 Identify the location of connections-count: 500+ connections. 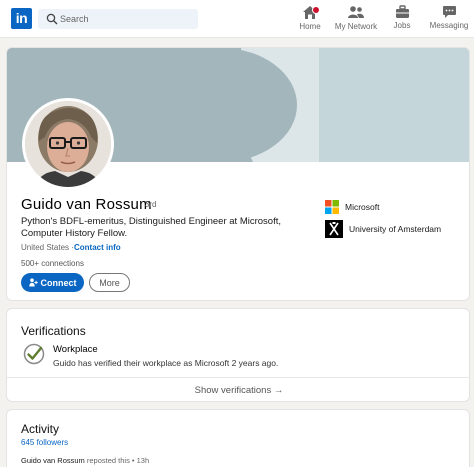
(52, 263).